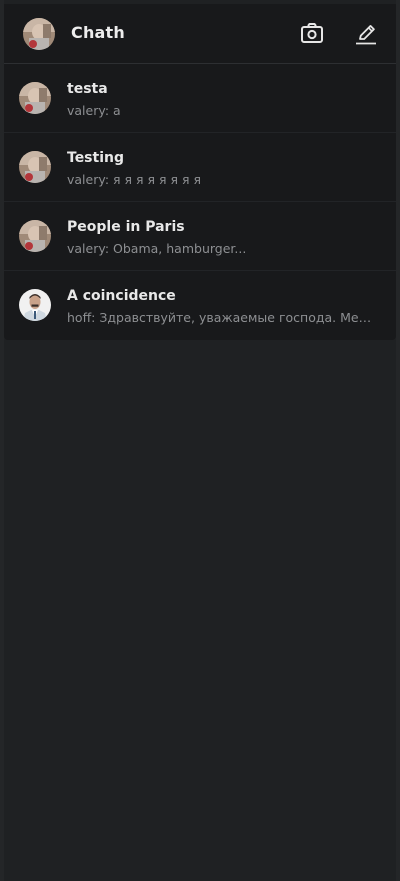 This screenshot has height=881, width=400. I want to click on camera-button, so click(312, 34).